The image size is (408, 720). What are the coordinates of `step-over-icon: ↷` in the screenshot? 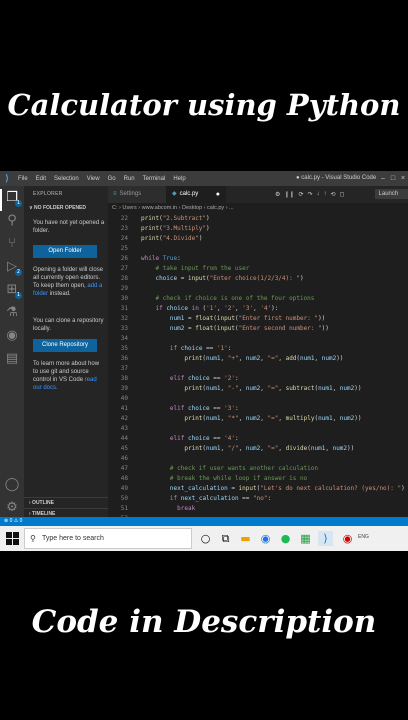 It's located at (309, 194).